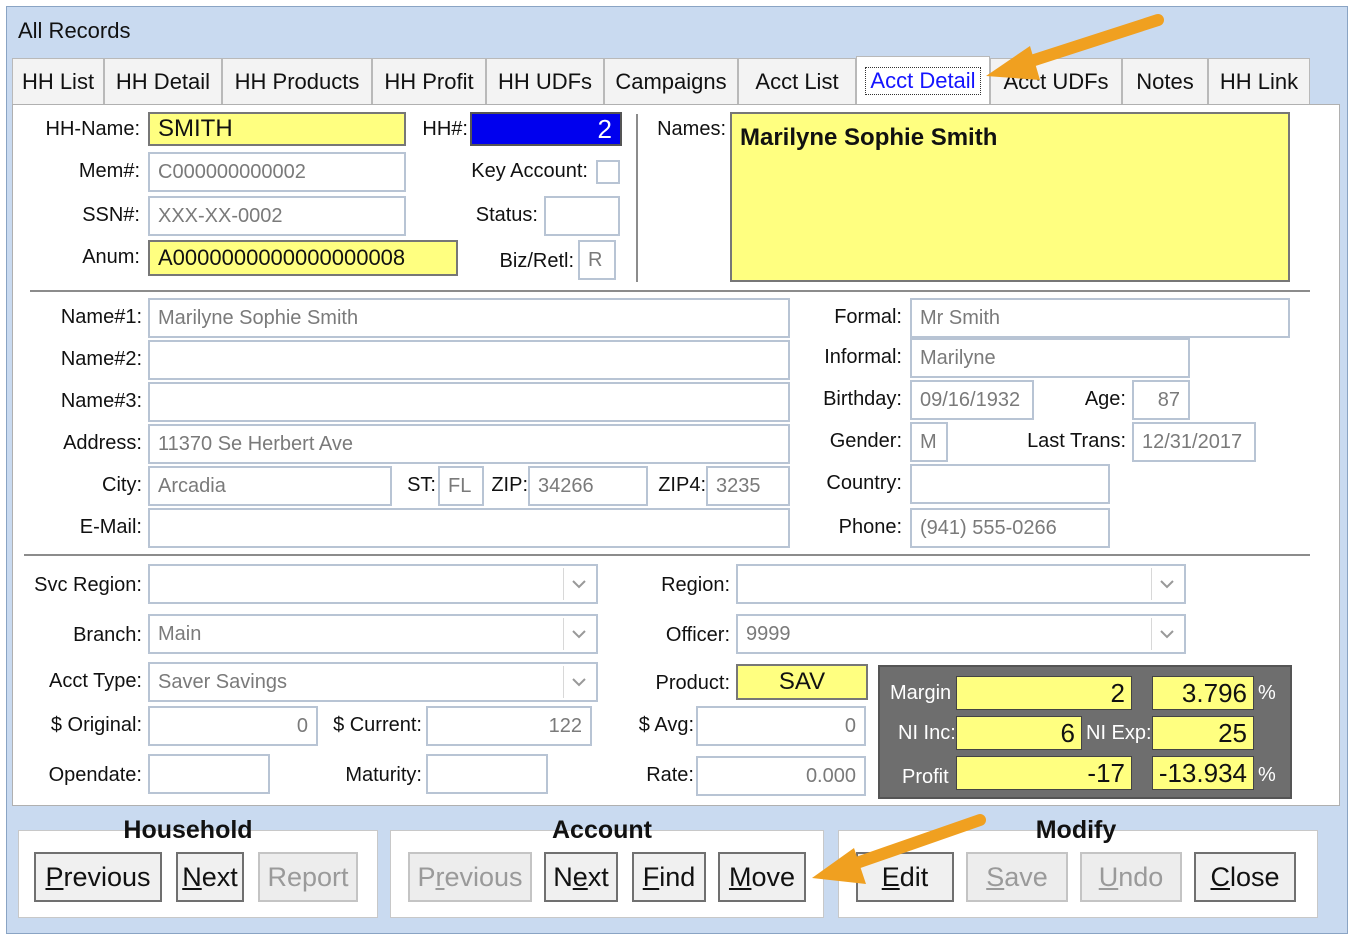  Describe the element at coordinates (1075, 47) in the screenshot. I see `arrow-to-acct-detail-tab` at that location.